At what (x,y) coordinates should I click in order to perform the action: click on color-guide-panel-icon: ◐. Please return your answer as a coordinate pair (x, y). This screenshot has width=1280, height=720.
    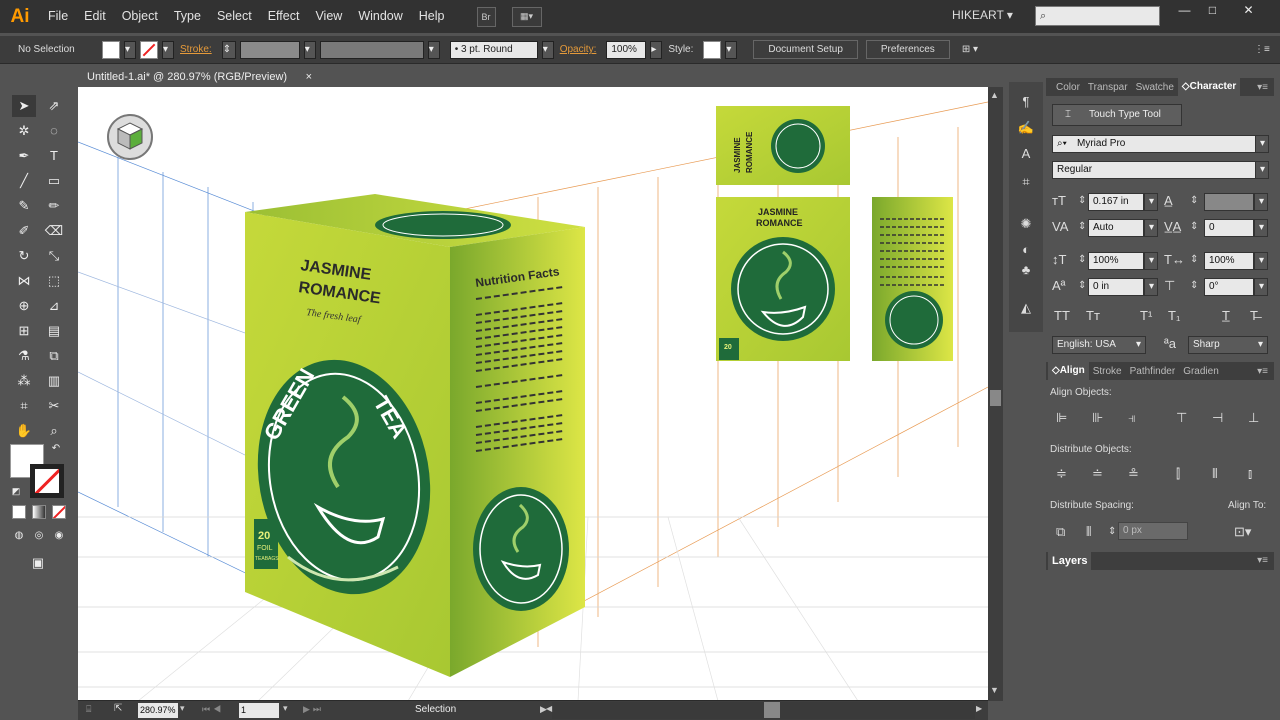
    Looking at the image, I should click on (1026, 250).